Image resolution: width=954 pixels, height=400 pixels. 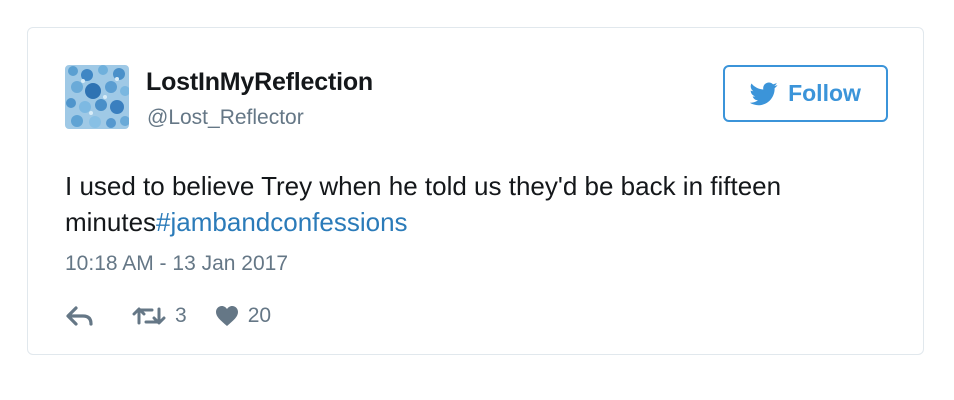 What do you see at coordinates (243, 316) in the screenshot?
I see `like-button: 20` at bounding box center [243, 316].